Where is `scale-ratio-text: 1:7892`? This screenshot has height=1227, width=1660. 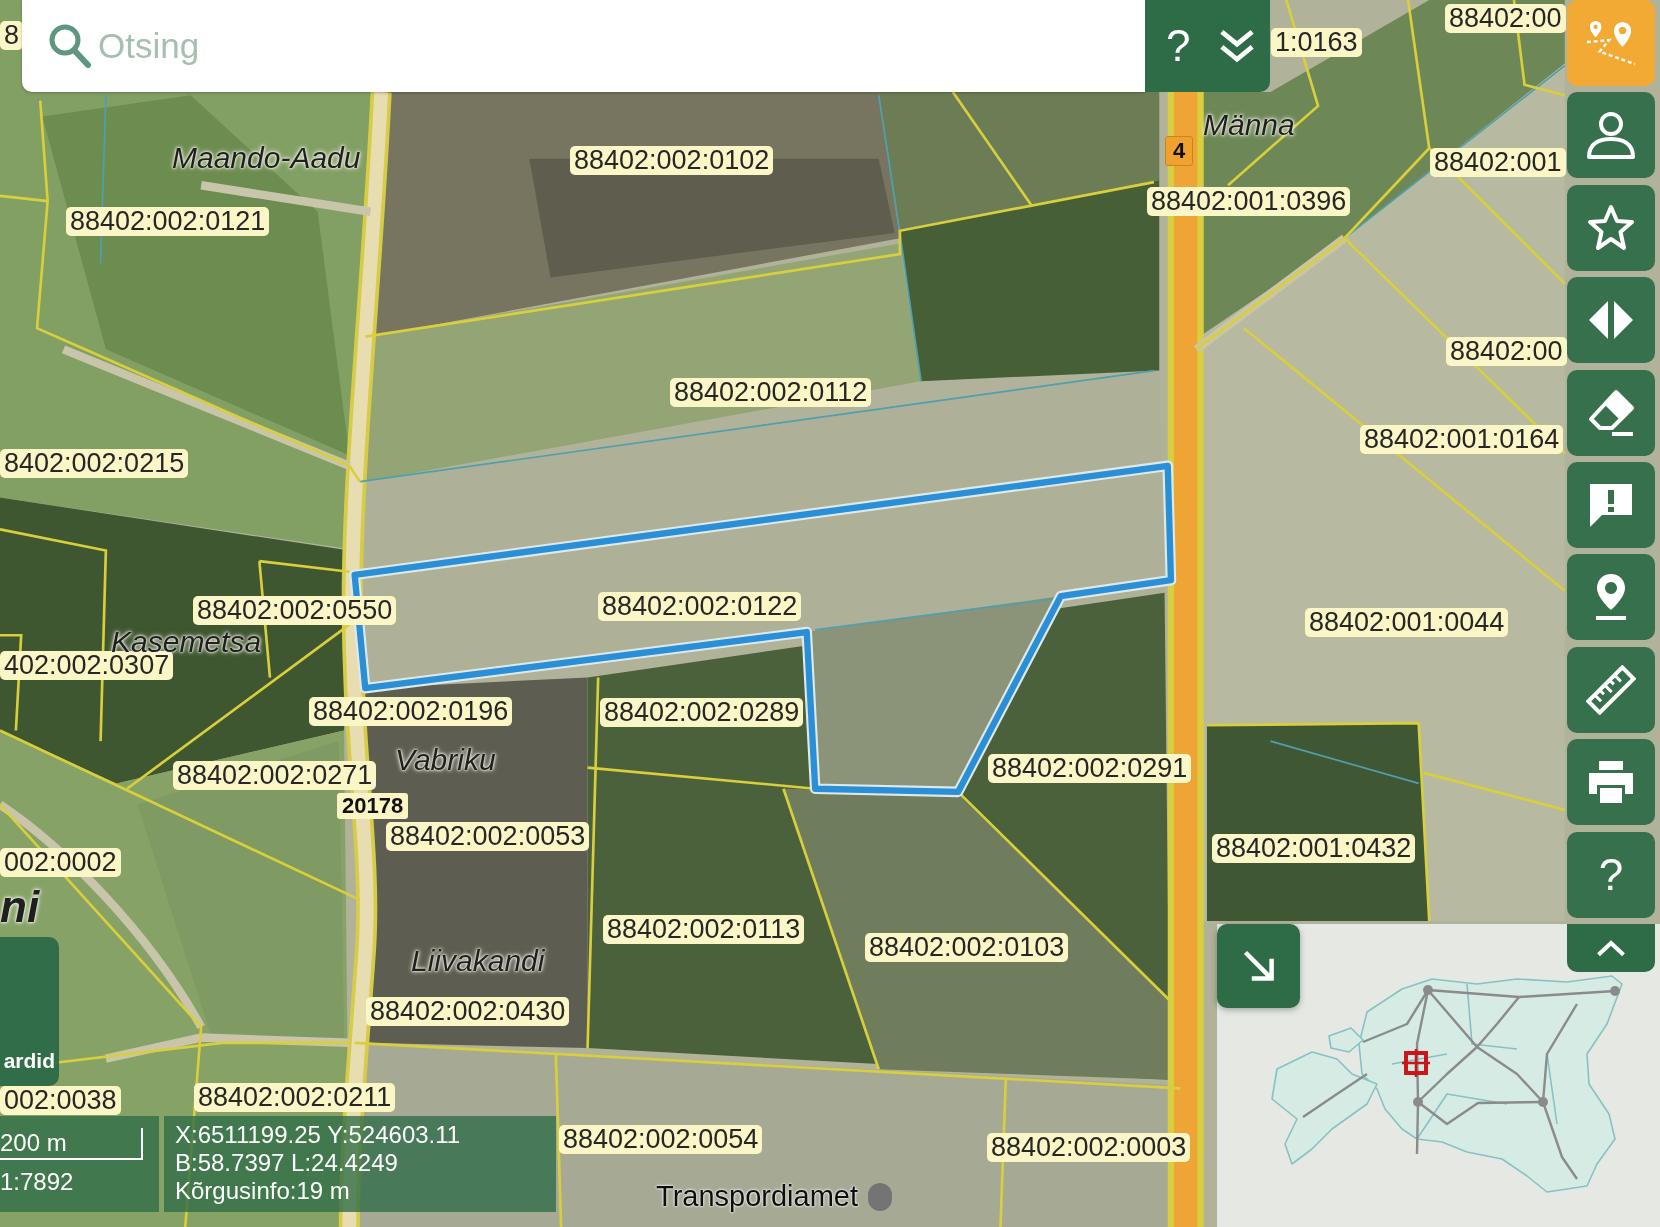 scale-ratio-text: 1:7892 is located at coordinates (37, 1182).